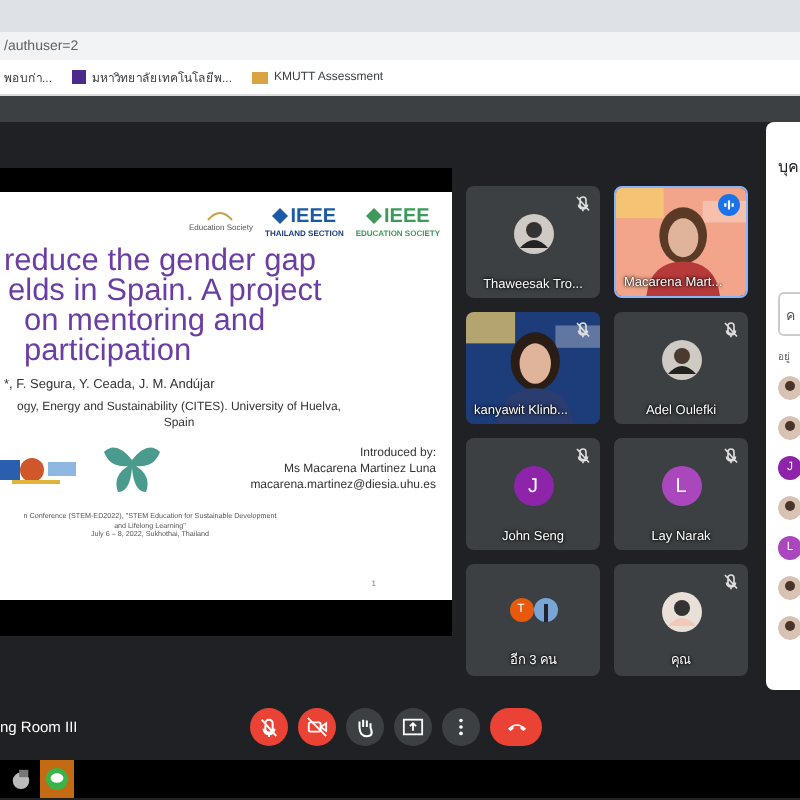 This screenshot has height=800, width=800. What do you see at coordinates (516, 726) in the screenshot?
I see `end-call-button` at bounding box center [516, 726].